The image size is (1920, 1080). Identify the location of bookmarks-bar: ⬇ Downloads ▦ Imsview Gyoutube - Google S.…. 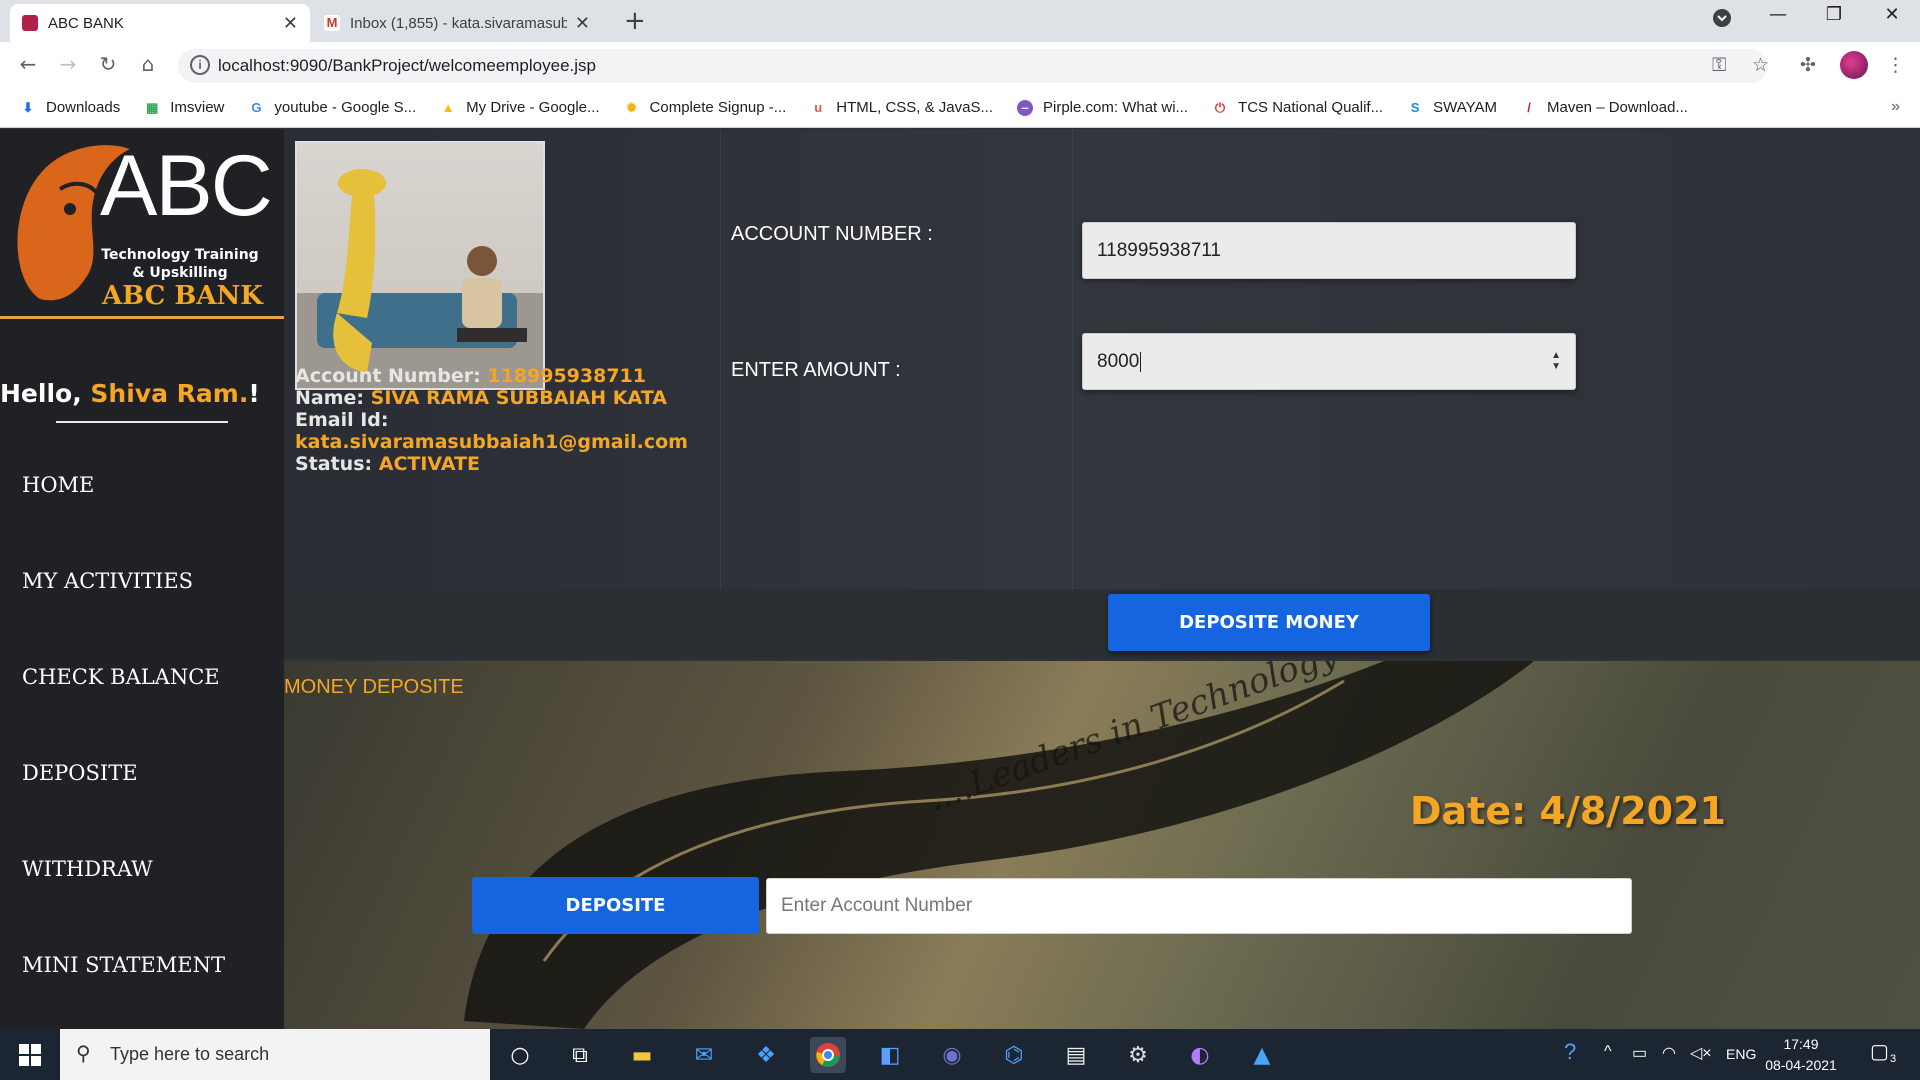
(960, 108).